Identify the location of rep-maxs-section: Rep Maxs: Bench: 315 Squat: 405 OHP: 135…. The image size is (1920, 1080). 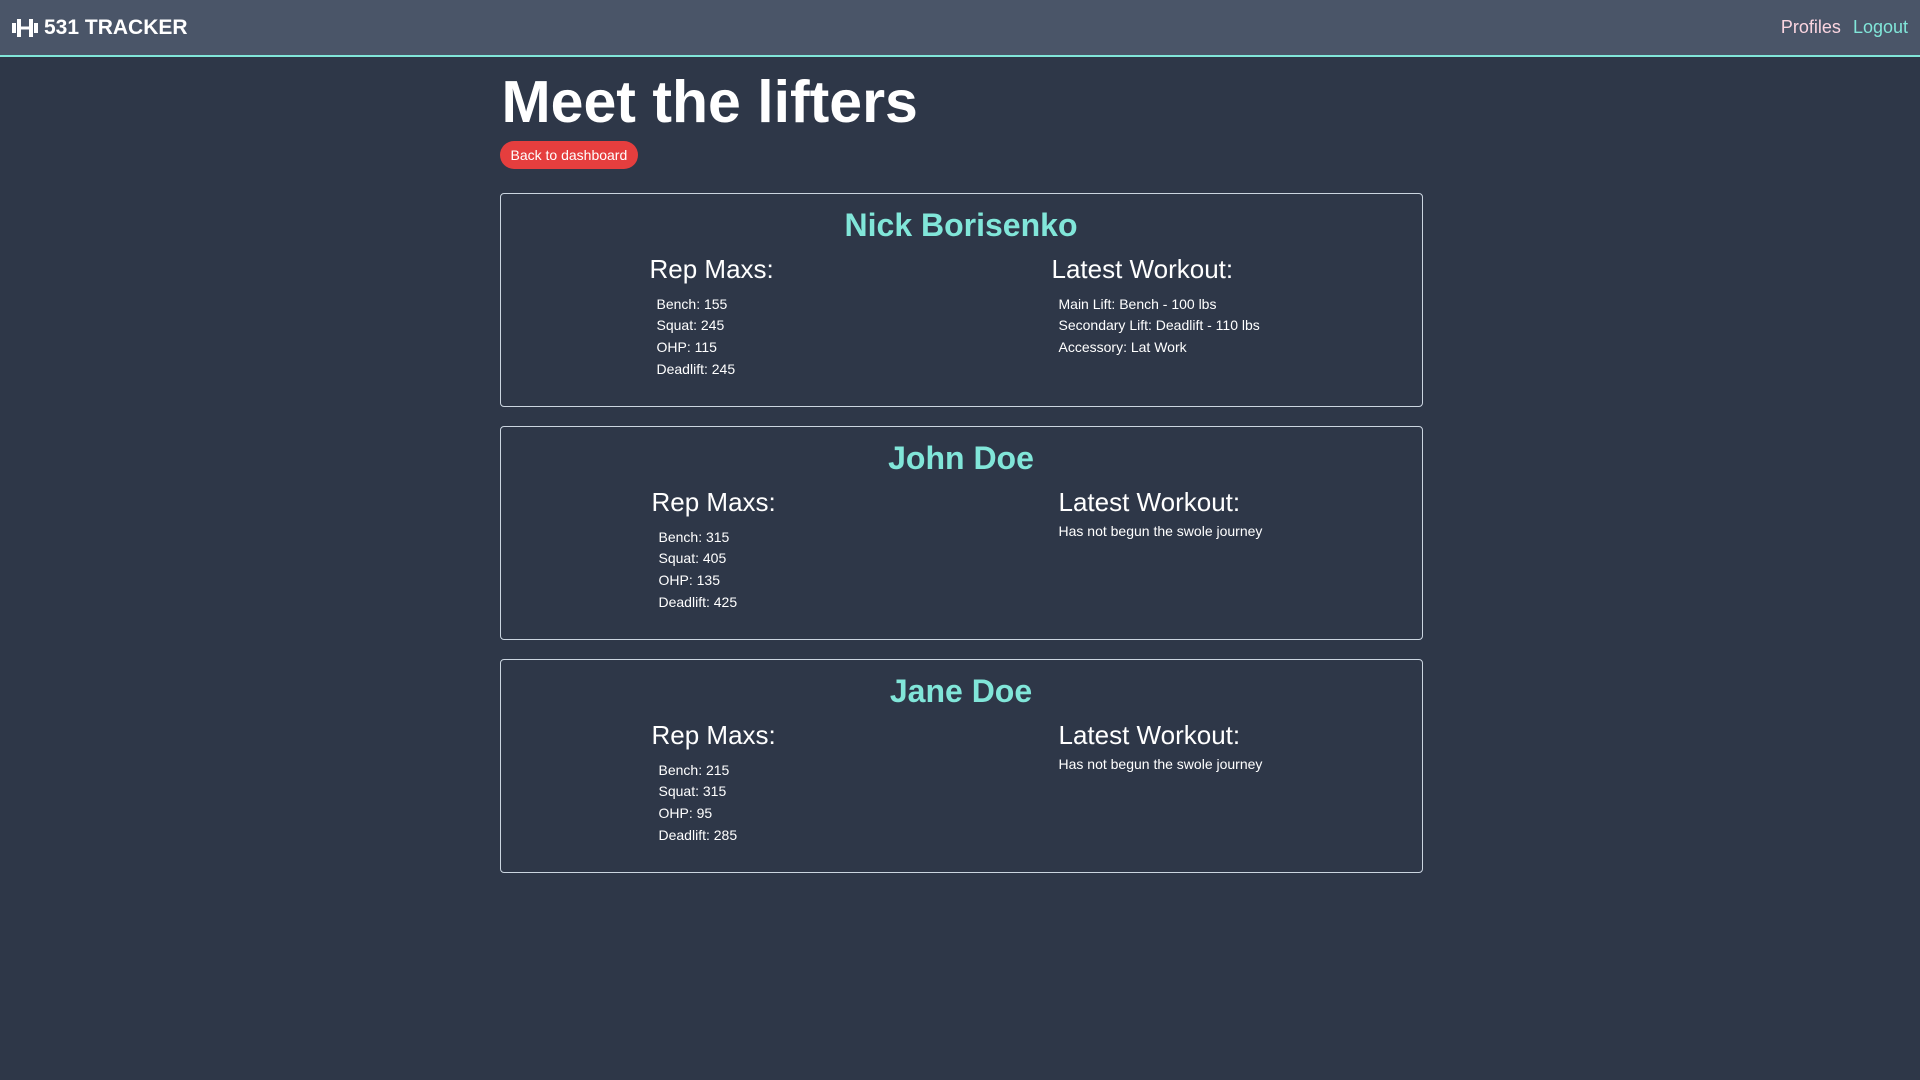
(714, 550).